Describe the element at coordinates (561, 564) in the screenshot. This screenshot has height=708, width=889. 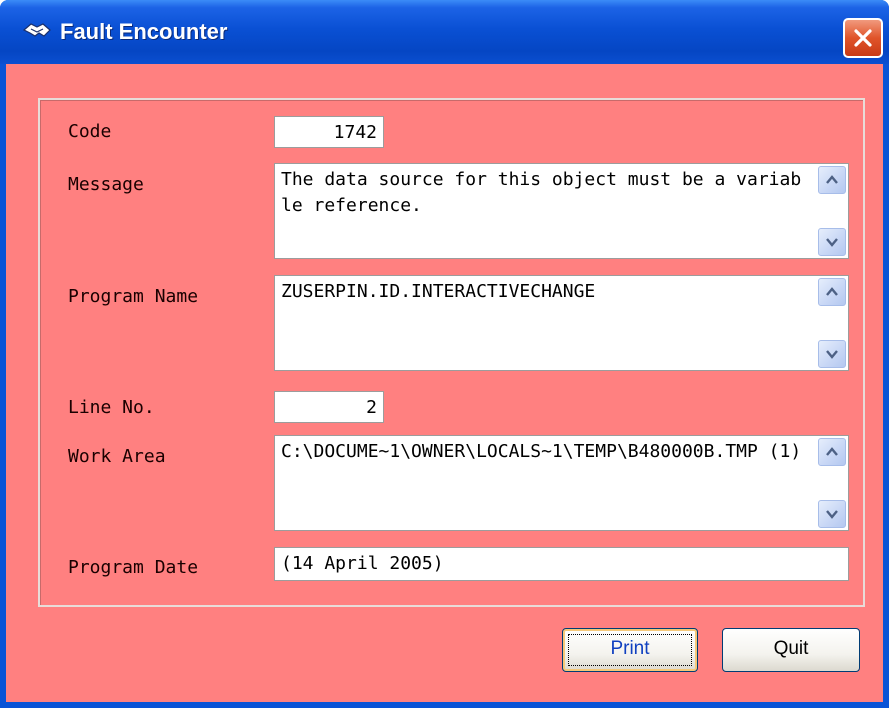
I see `program-date-field: (14 April 2005)` at that location.